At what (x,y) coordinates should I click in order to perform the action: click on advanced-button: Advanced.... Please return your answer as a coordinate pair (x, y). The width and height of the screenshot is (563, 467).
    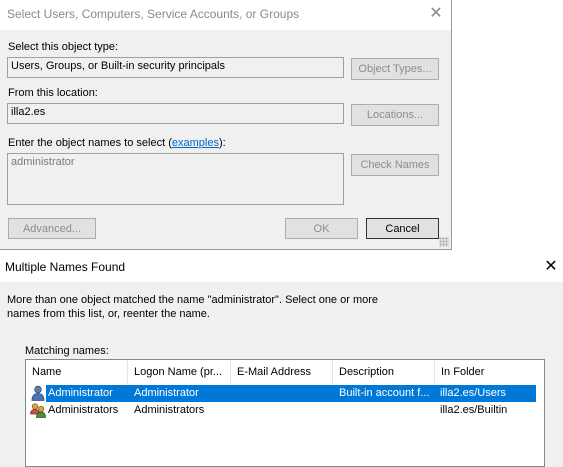
    Looking at the image, I should click on (52, 228).